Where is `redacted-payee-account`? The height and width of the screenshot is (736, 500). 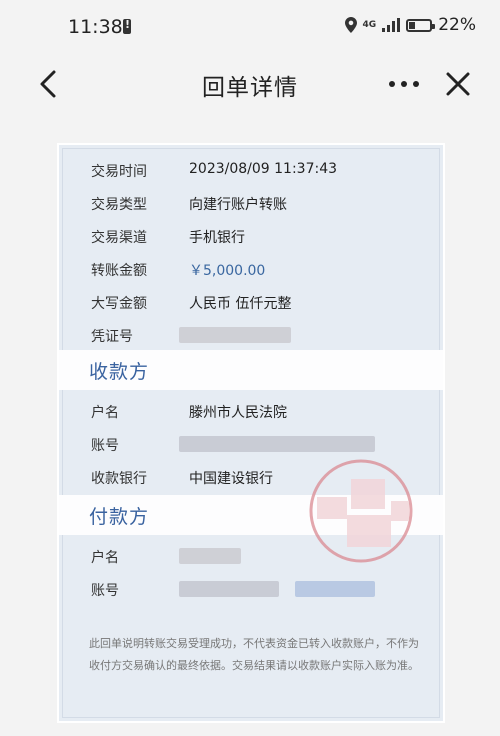
redacted-payee-account is located at coordinates (277, 444).